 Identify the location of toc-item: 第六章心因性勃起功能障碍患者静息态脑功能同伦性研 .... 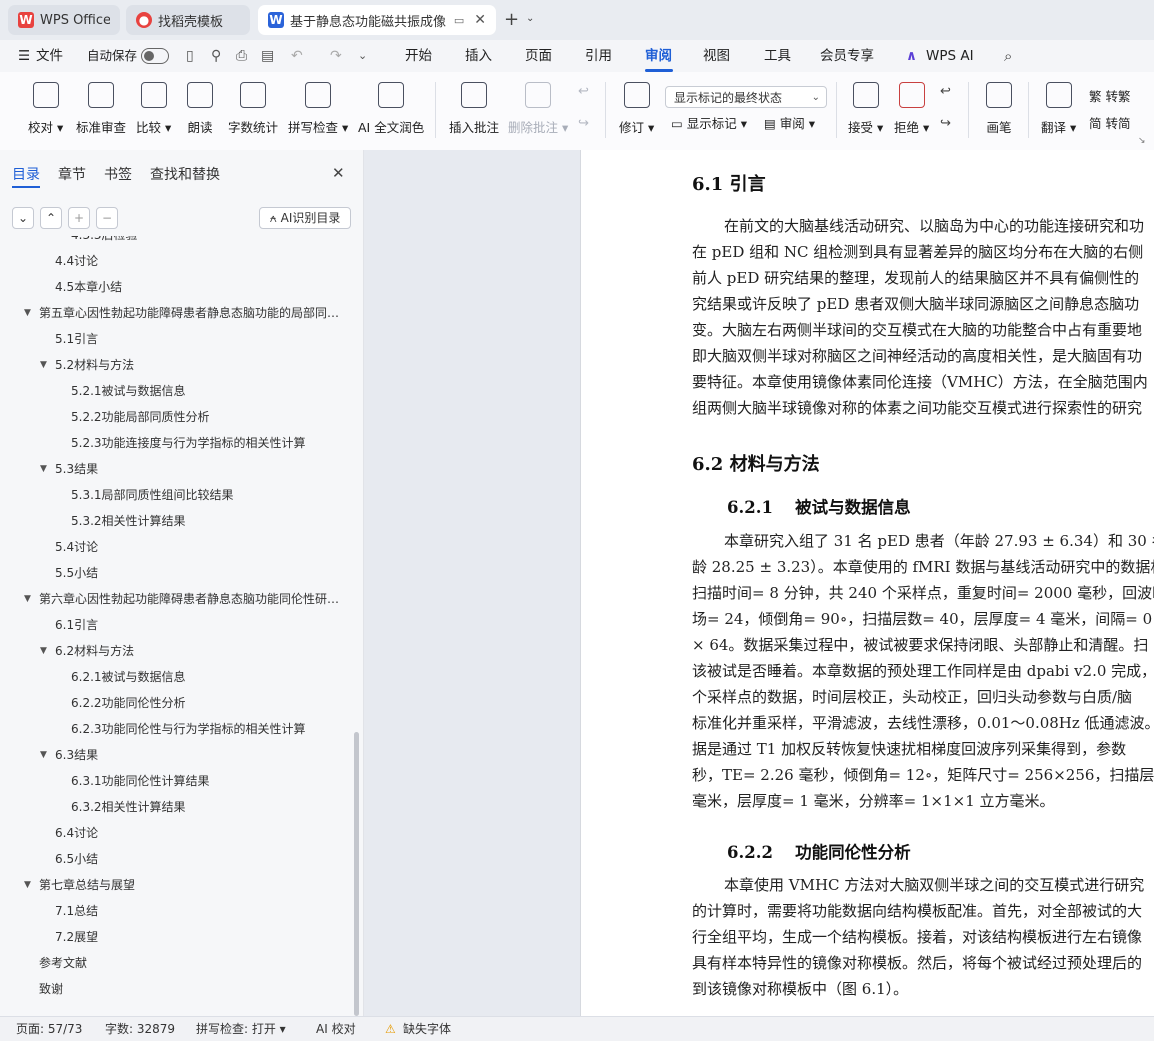
(189, 599).